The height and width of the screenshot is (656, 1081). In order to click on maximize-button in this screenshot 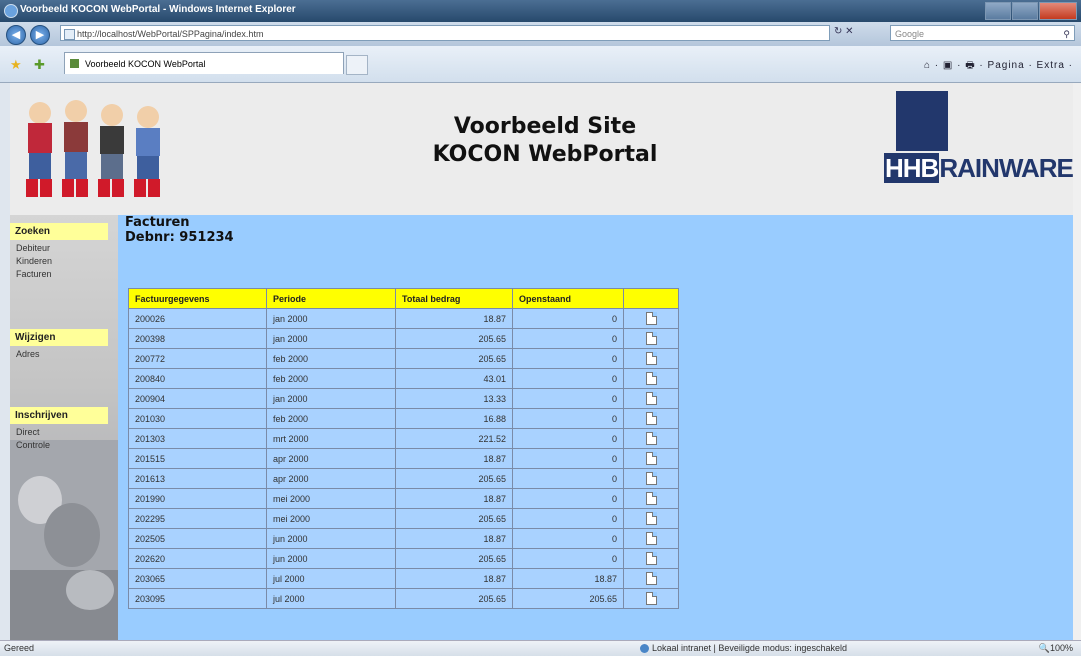, I will do `click(1025, 11)`.